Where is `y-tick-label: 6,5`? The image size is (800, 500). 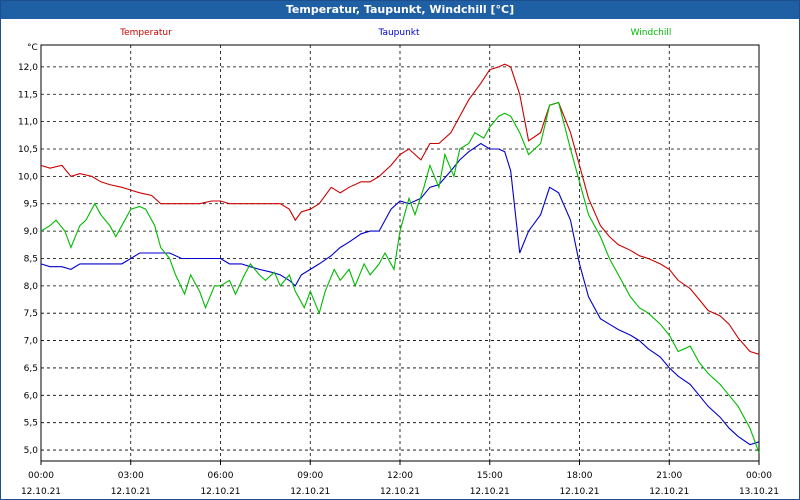
y-tick-label: 6,5 is located at coordinates (31, 369).